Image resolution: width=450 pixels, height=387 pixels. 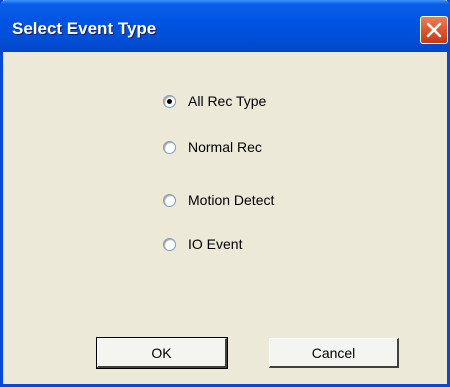 I want to click on radio-all-rec-type, so click(x=169, y=101).